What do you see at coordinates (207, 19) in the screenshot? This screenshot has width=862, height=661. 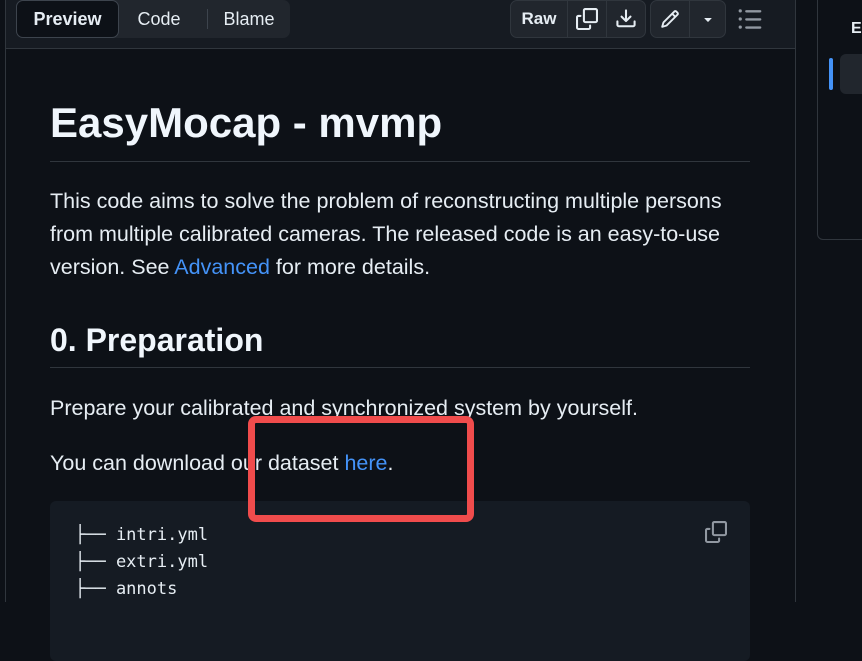 I see `tab-divider` at bounding box center [207, 19].